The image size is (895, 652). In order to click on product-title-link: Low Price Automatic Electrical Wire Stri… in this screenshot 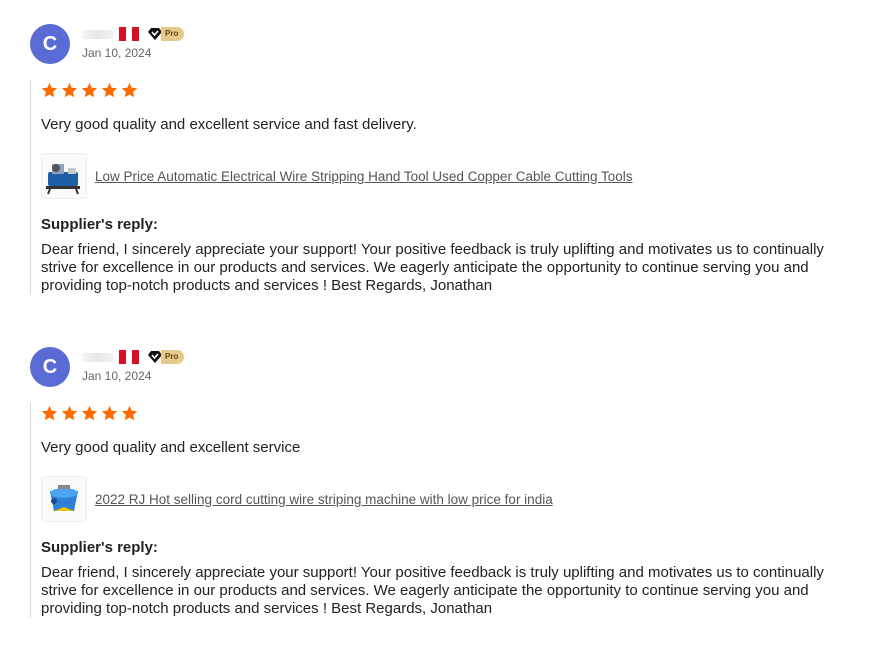, I will do `click(364, 176)`.